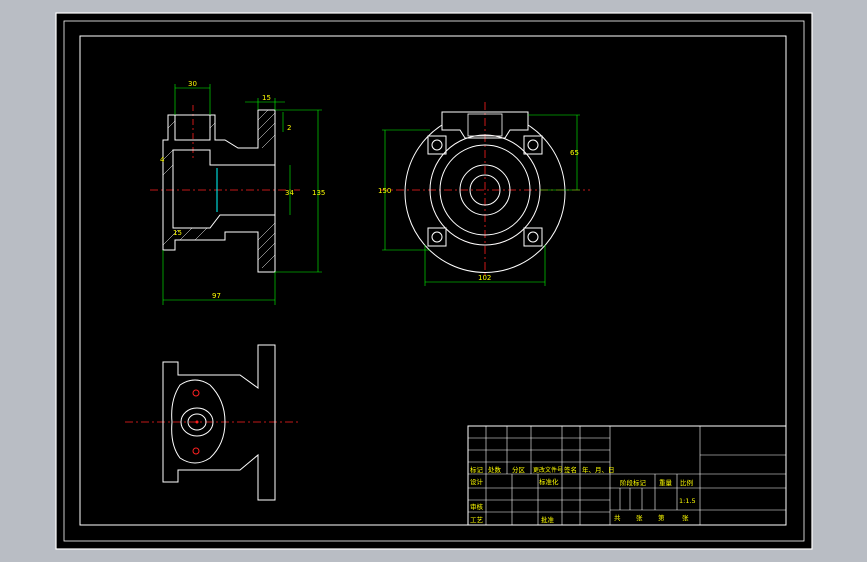 The height and width of the screenshot is (562, 867). Describe the element at coordinates (548, 470) in the screenshot. I see `tb-doc: 更改文件号` at that location.